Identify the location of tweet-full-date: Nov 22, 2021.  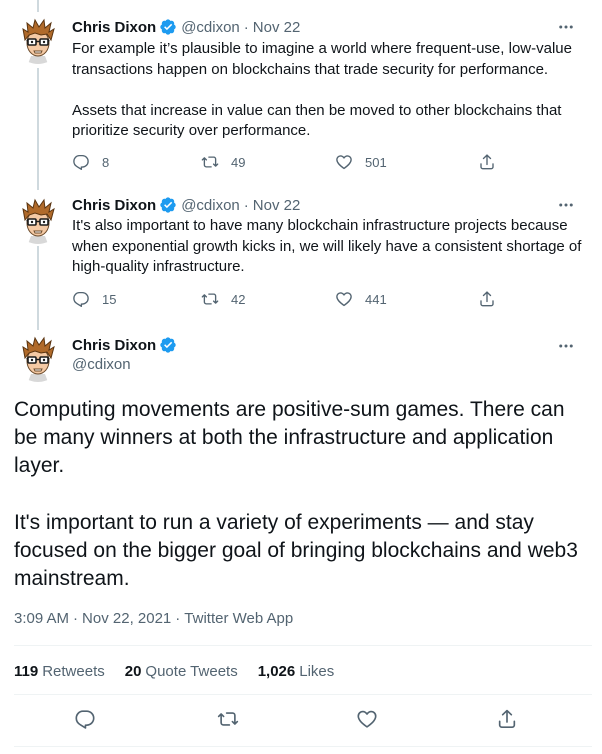
(126, 618).